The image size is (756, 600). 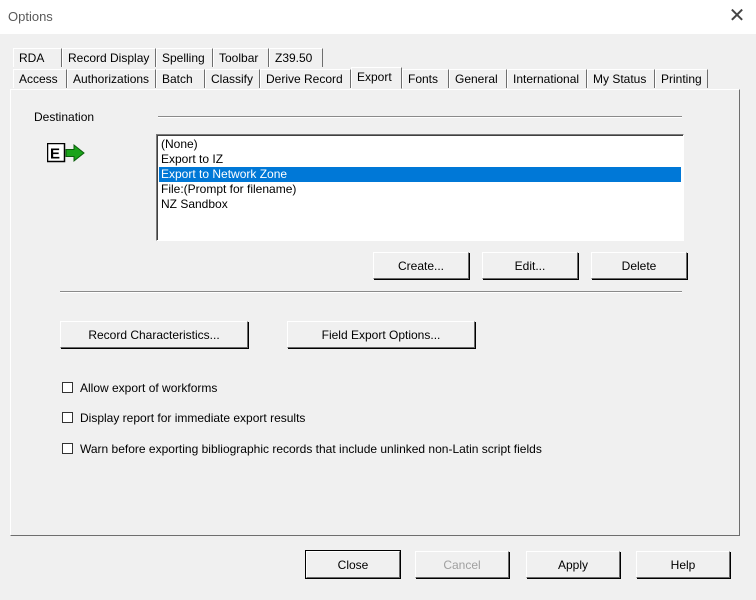 What do you see at coordinates (420, 174) in the screenshot?
I see `list-item-selected: Export to Network Zone` at bounding box center [420, 174].